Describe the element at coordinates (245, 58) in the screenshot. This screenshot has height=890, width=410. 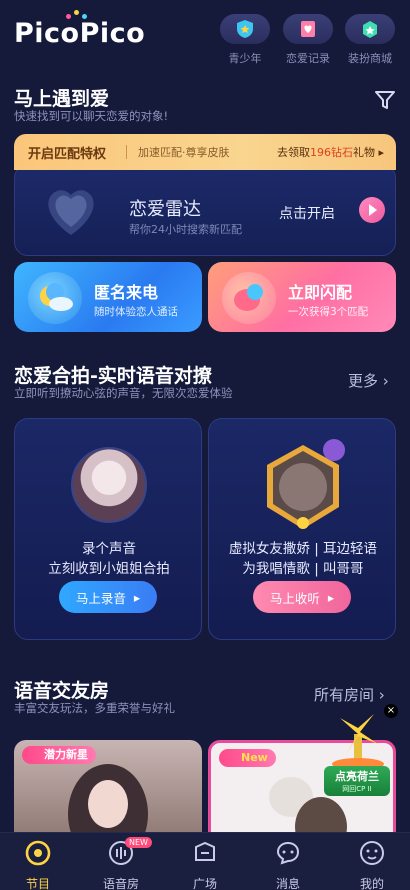
I see `teen-mode-label: 青少年` at that location.